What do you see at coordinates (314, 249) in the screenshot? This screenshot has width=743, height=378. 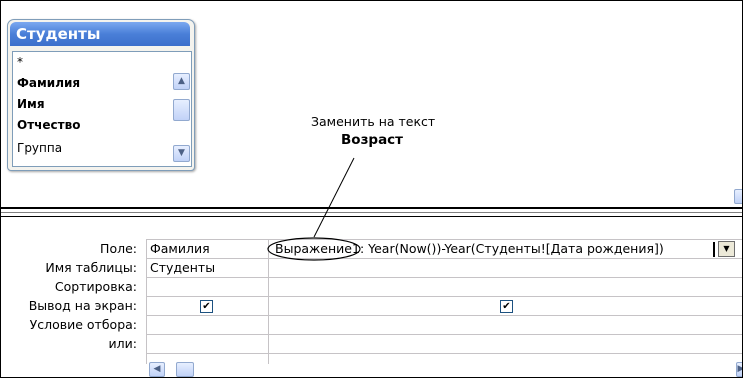 I see `annotation-ellipse` at bounding box center [314, 249].